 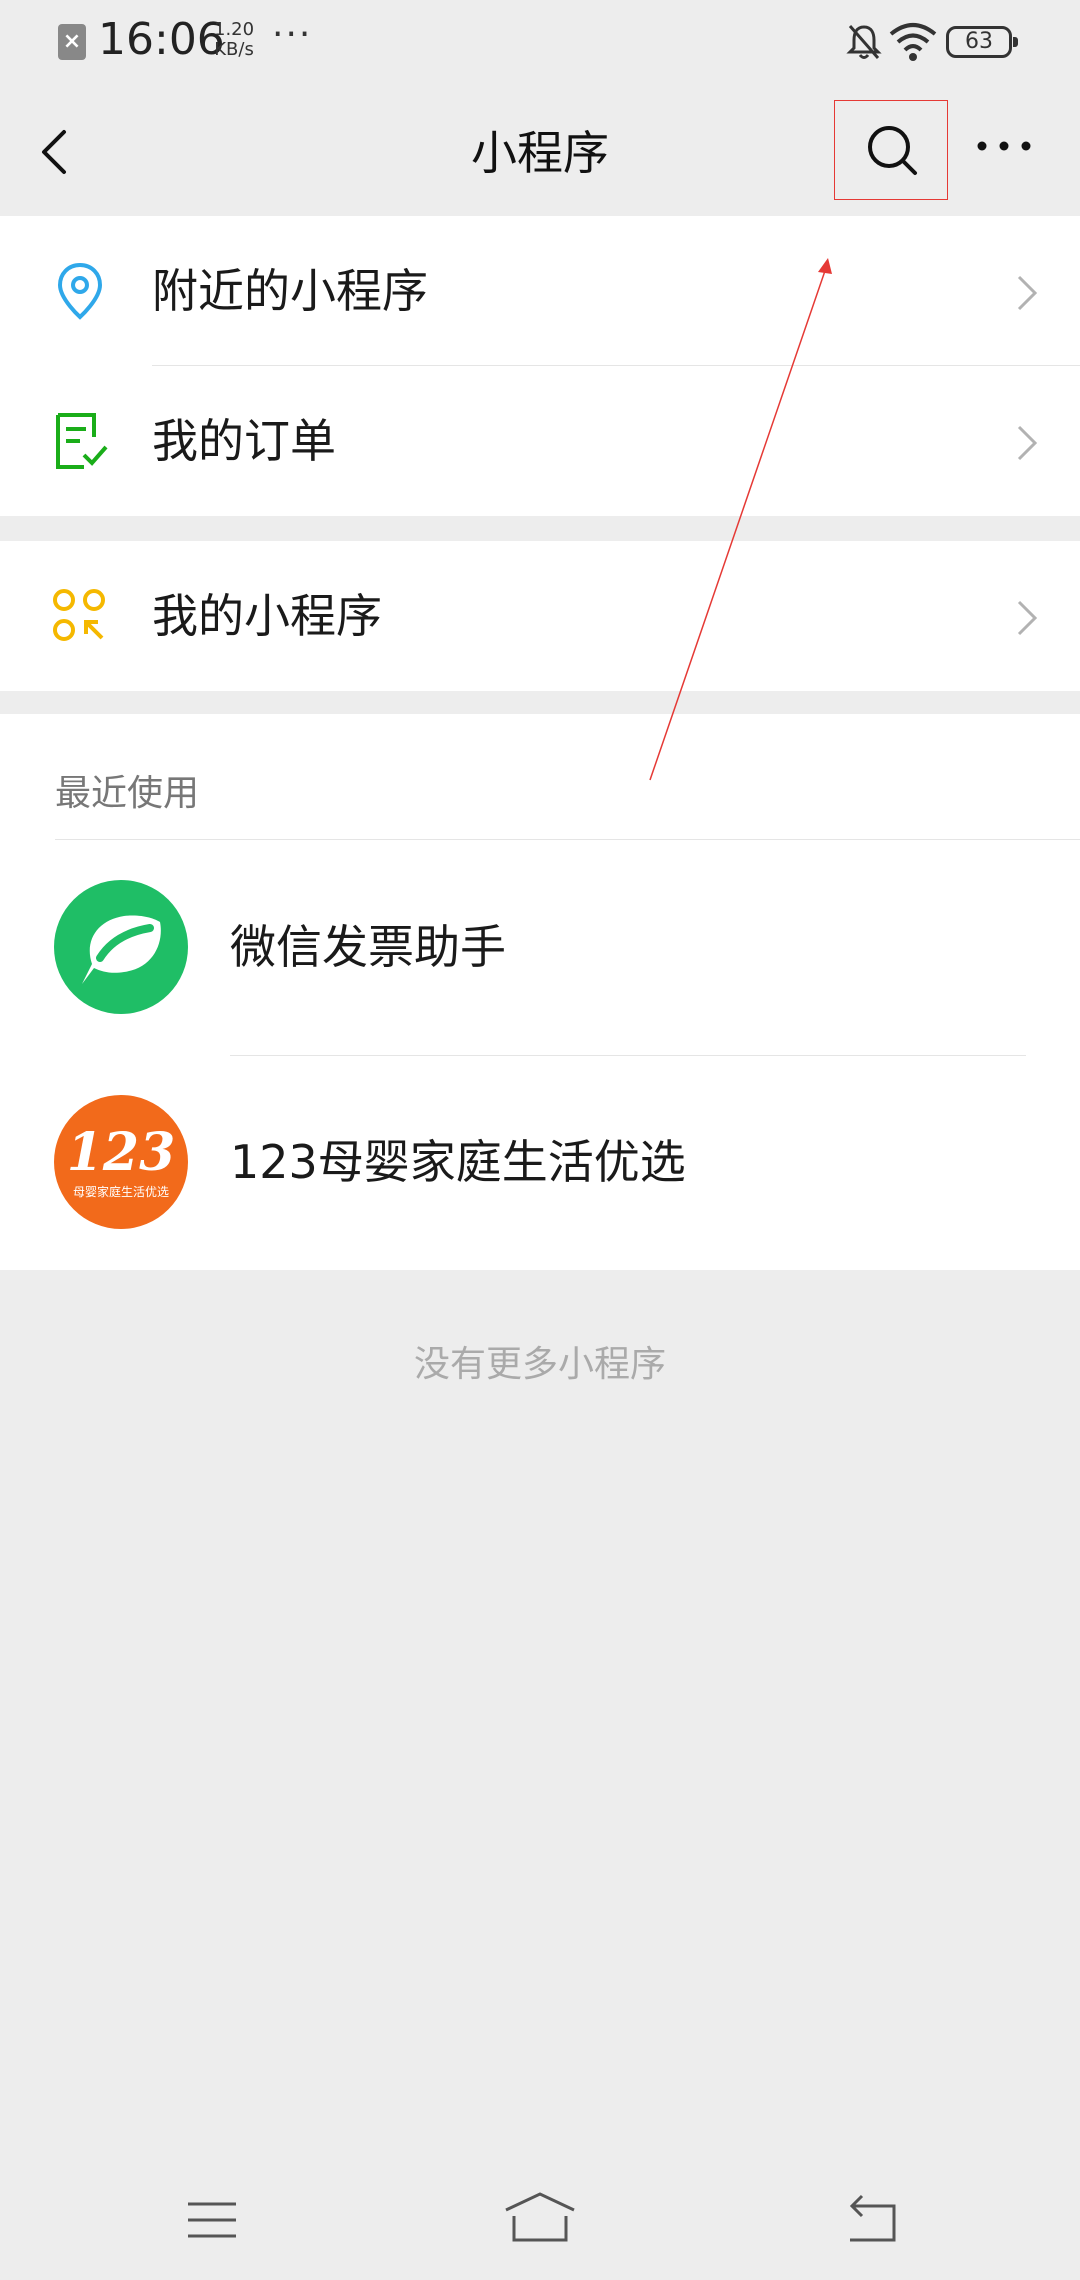 I want to click on menu-item-label: 附近的小程序, so click(x=290, y=291).